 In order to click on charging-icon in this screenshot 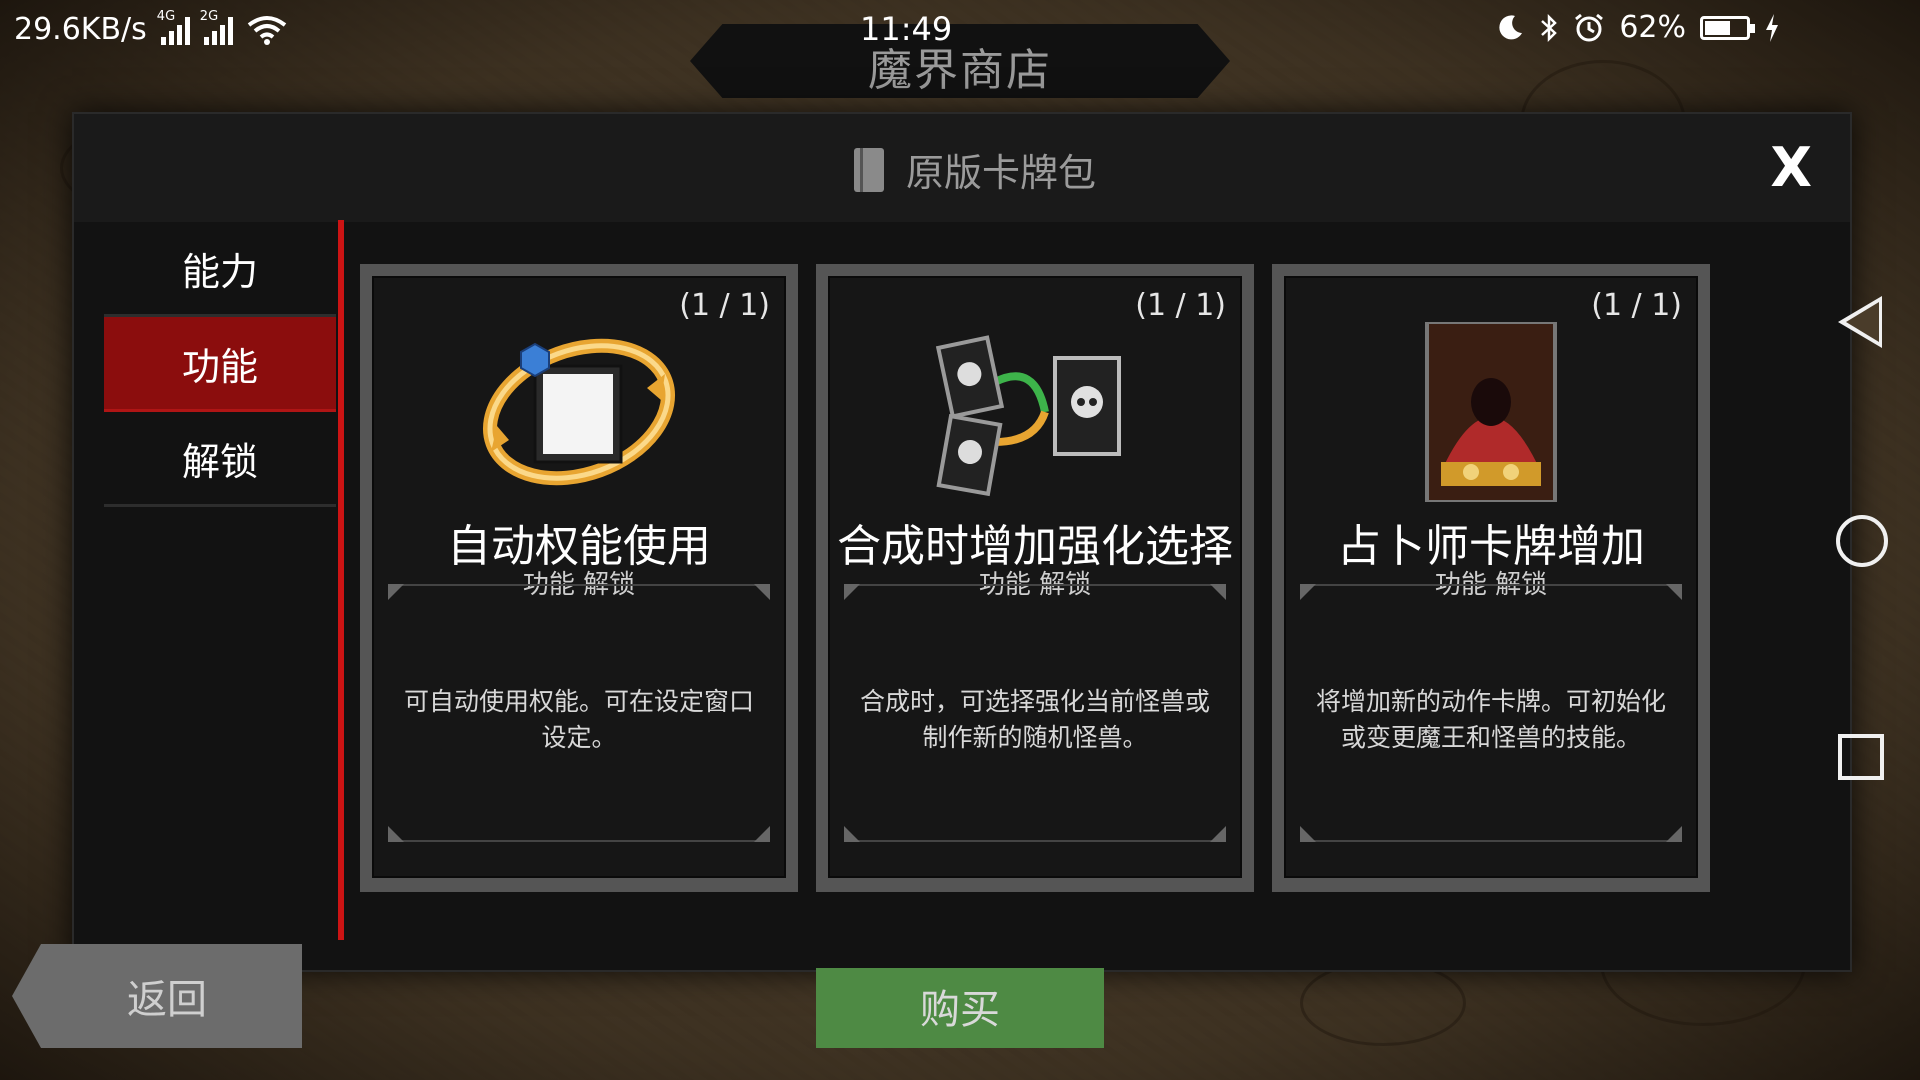, I will do `click(1772, 27)`.